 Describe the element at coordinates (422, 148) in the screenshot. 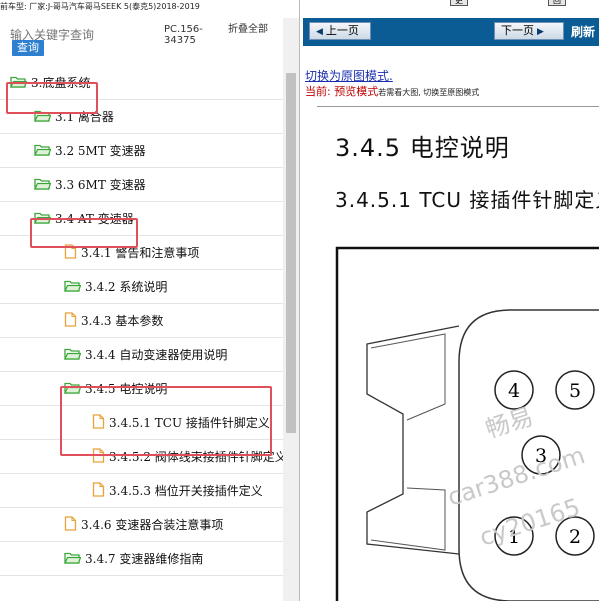

I see `section-heading: 3.4.5 电控说明` at that location.